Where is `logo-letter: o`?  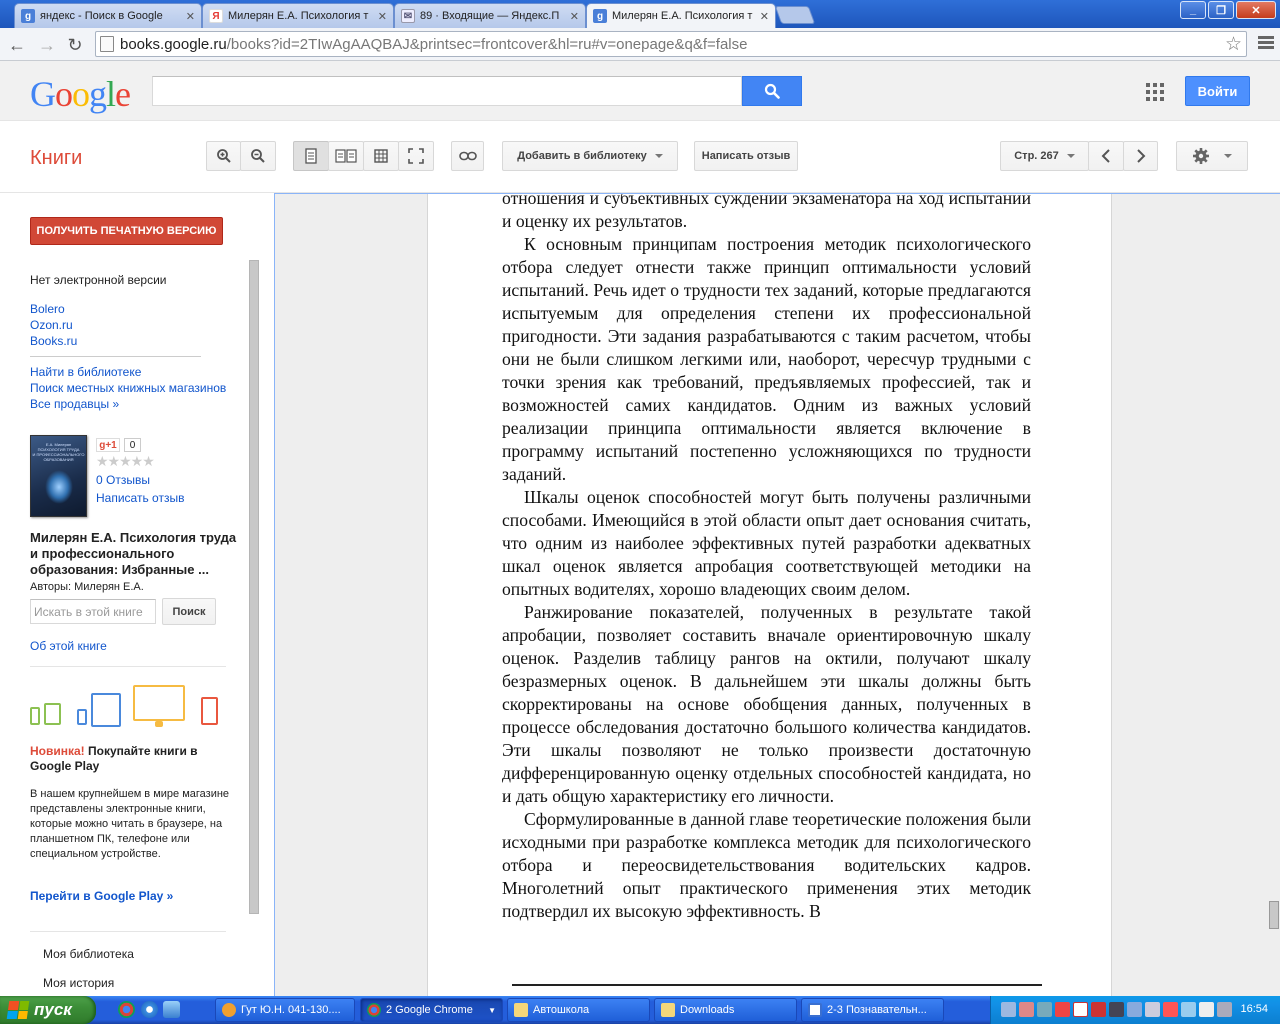
logo-letter: o is located at coordinates (81, 94).